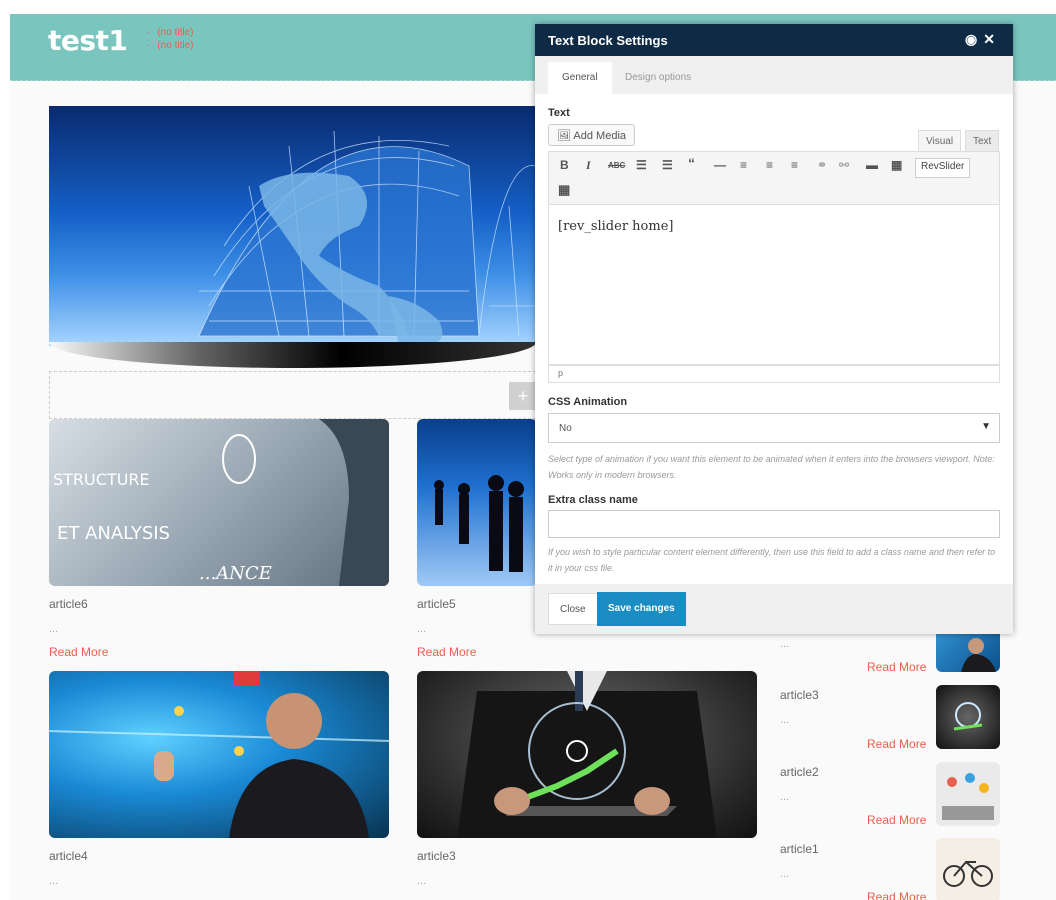  Describe the element at coordinates (292, 395) in the screenshot. I see `empty-row-placeholder` at that location.